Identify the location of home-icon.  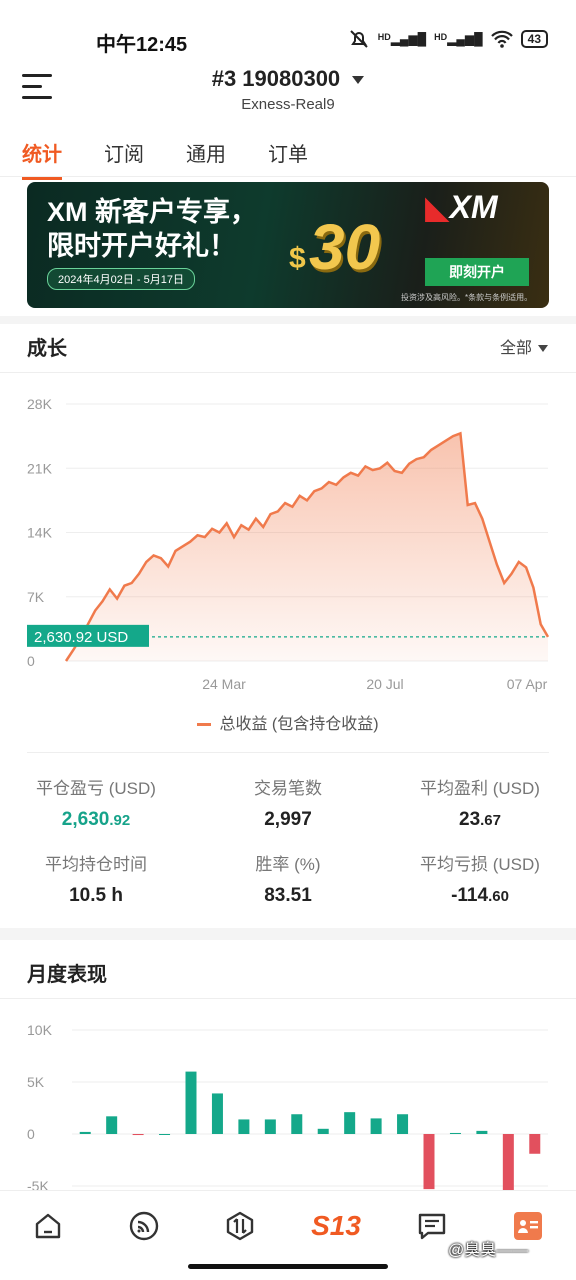
(48, 1225).